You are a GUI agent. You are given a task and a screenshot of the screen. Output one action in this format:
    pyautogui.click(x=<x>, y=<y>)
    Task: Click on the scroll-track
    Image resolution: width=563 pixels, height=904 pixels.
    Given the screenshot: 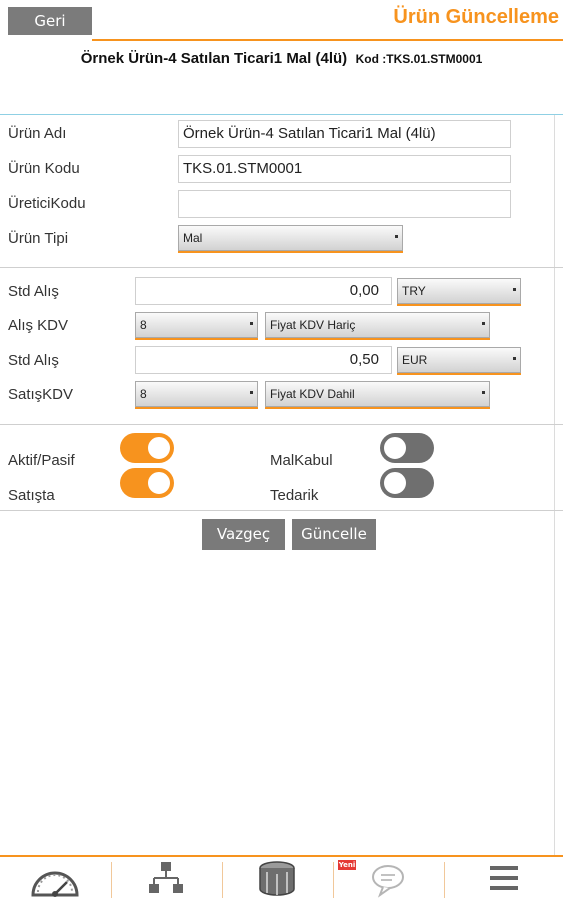 What is the action you would take?
    pyautogui.click(x=554, y=485)
    